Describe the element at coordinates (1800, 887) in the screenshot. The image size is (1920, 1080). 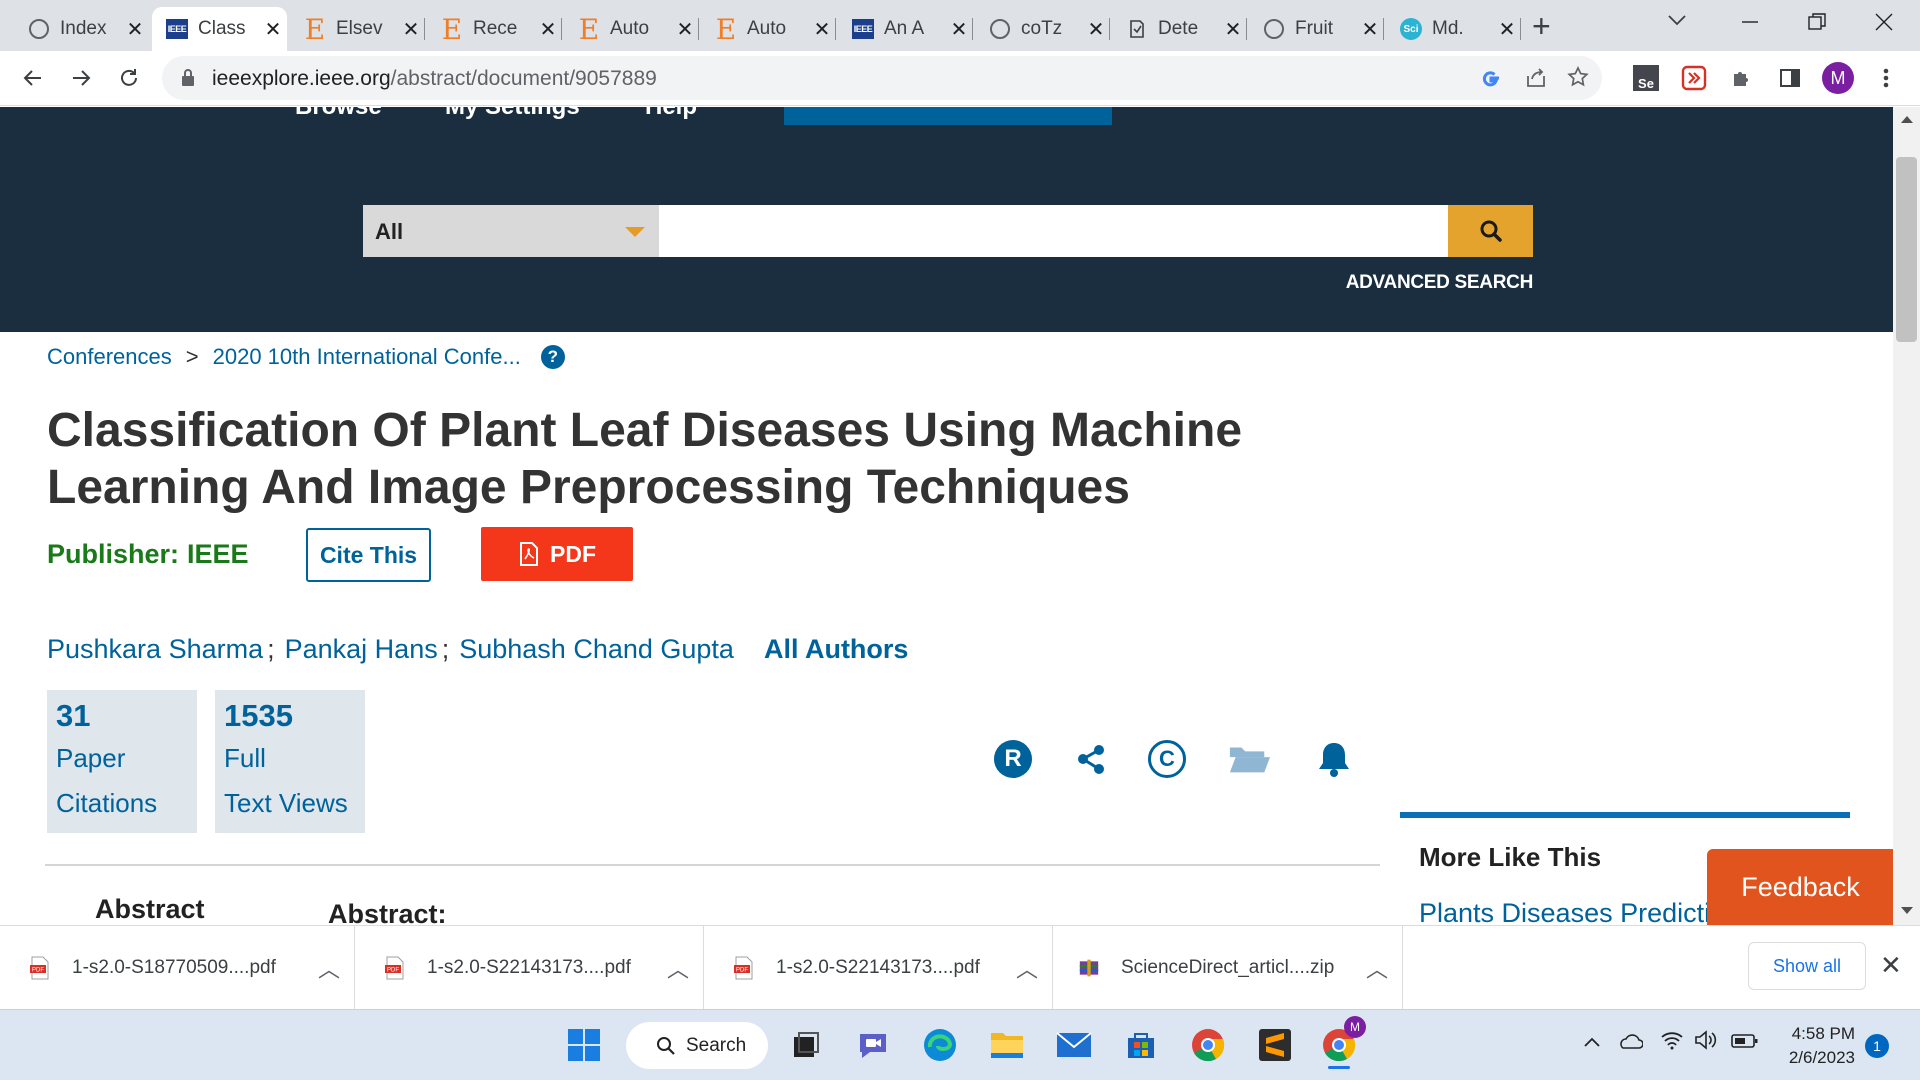
I see `feedback-button: Feedback` at that location.